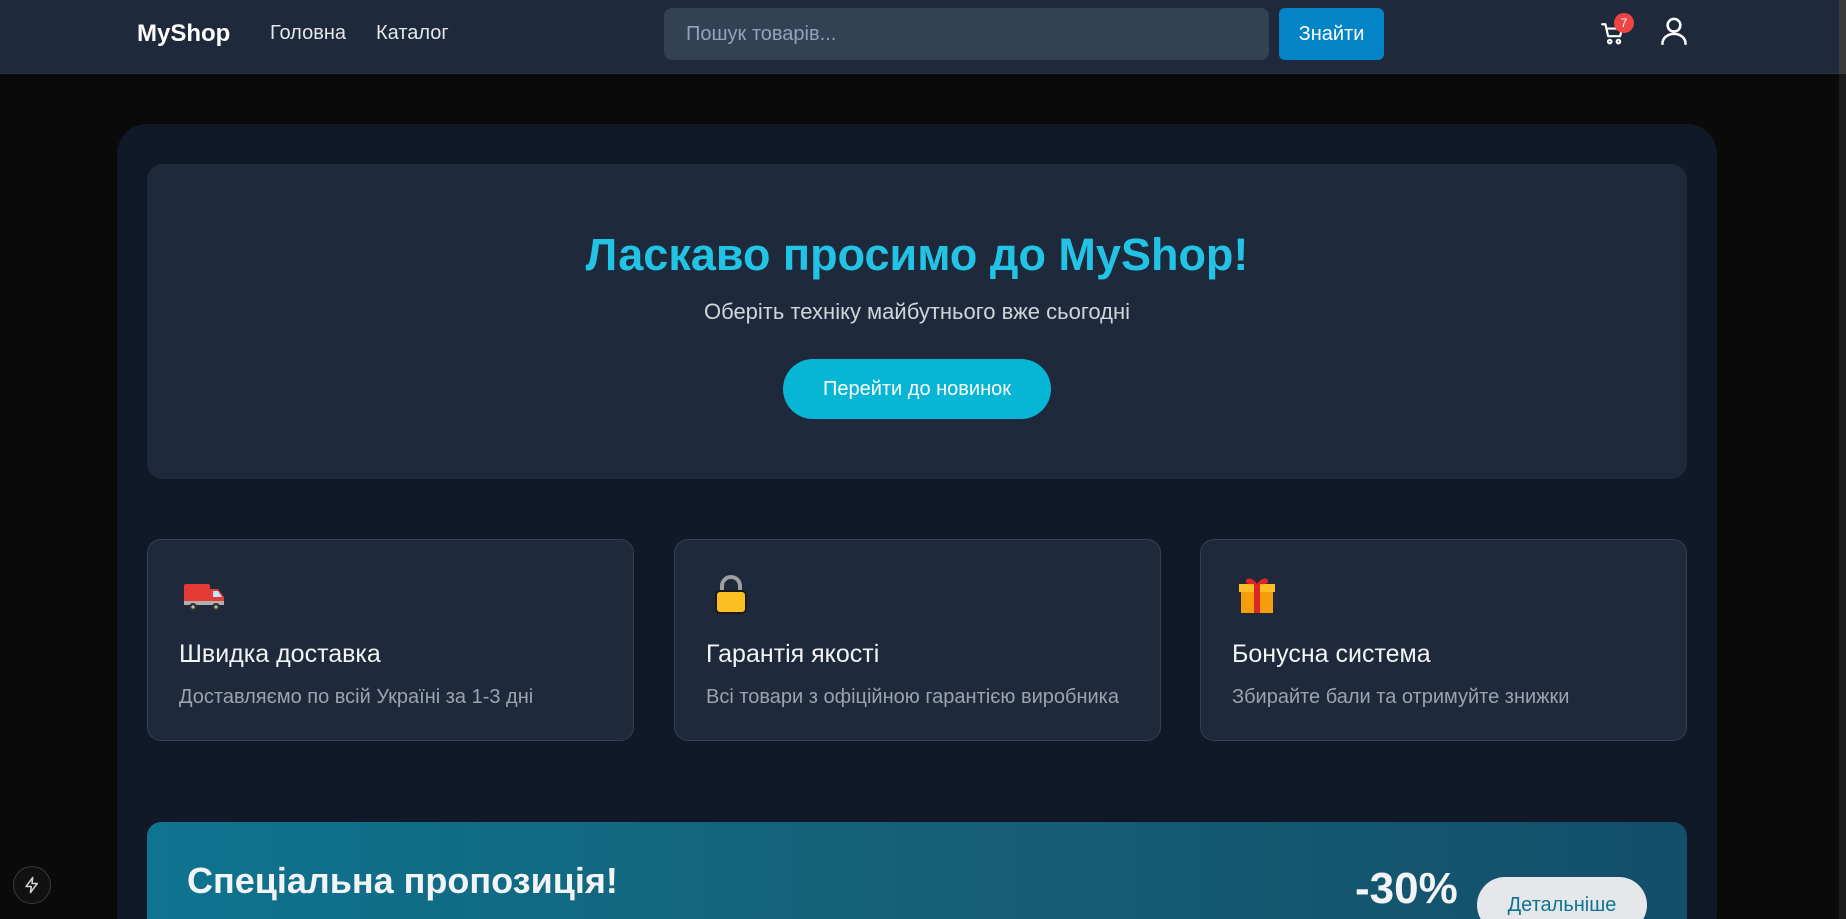 This screenshot has height=919, width=1846. Describe the element at coordinates (731, 594) in the screenshot. I see `lock-icon` at that location.